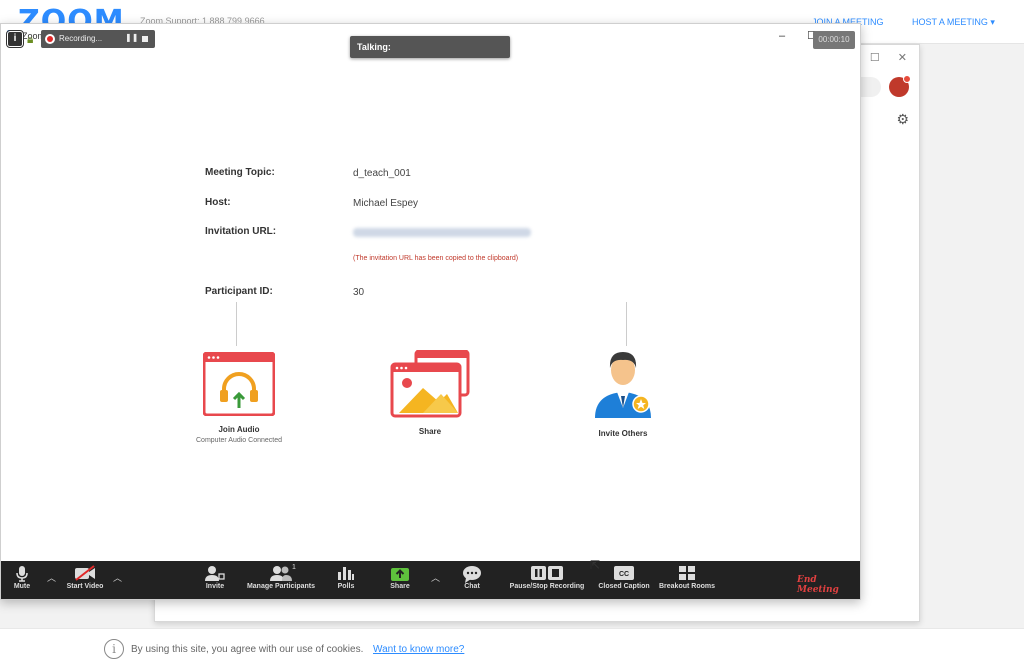  I want to click on mouse-cursor-icon: ⇱, so click(595, 565).